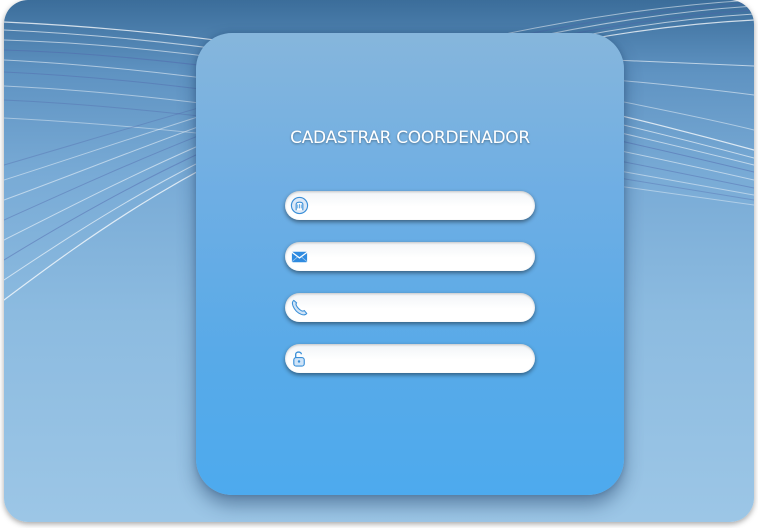 This screenshot has width=758, height=528. I want to click on user-icon, so click(299, 205).